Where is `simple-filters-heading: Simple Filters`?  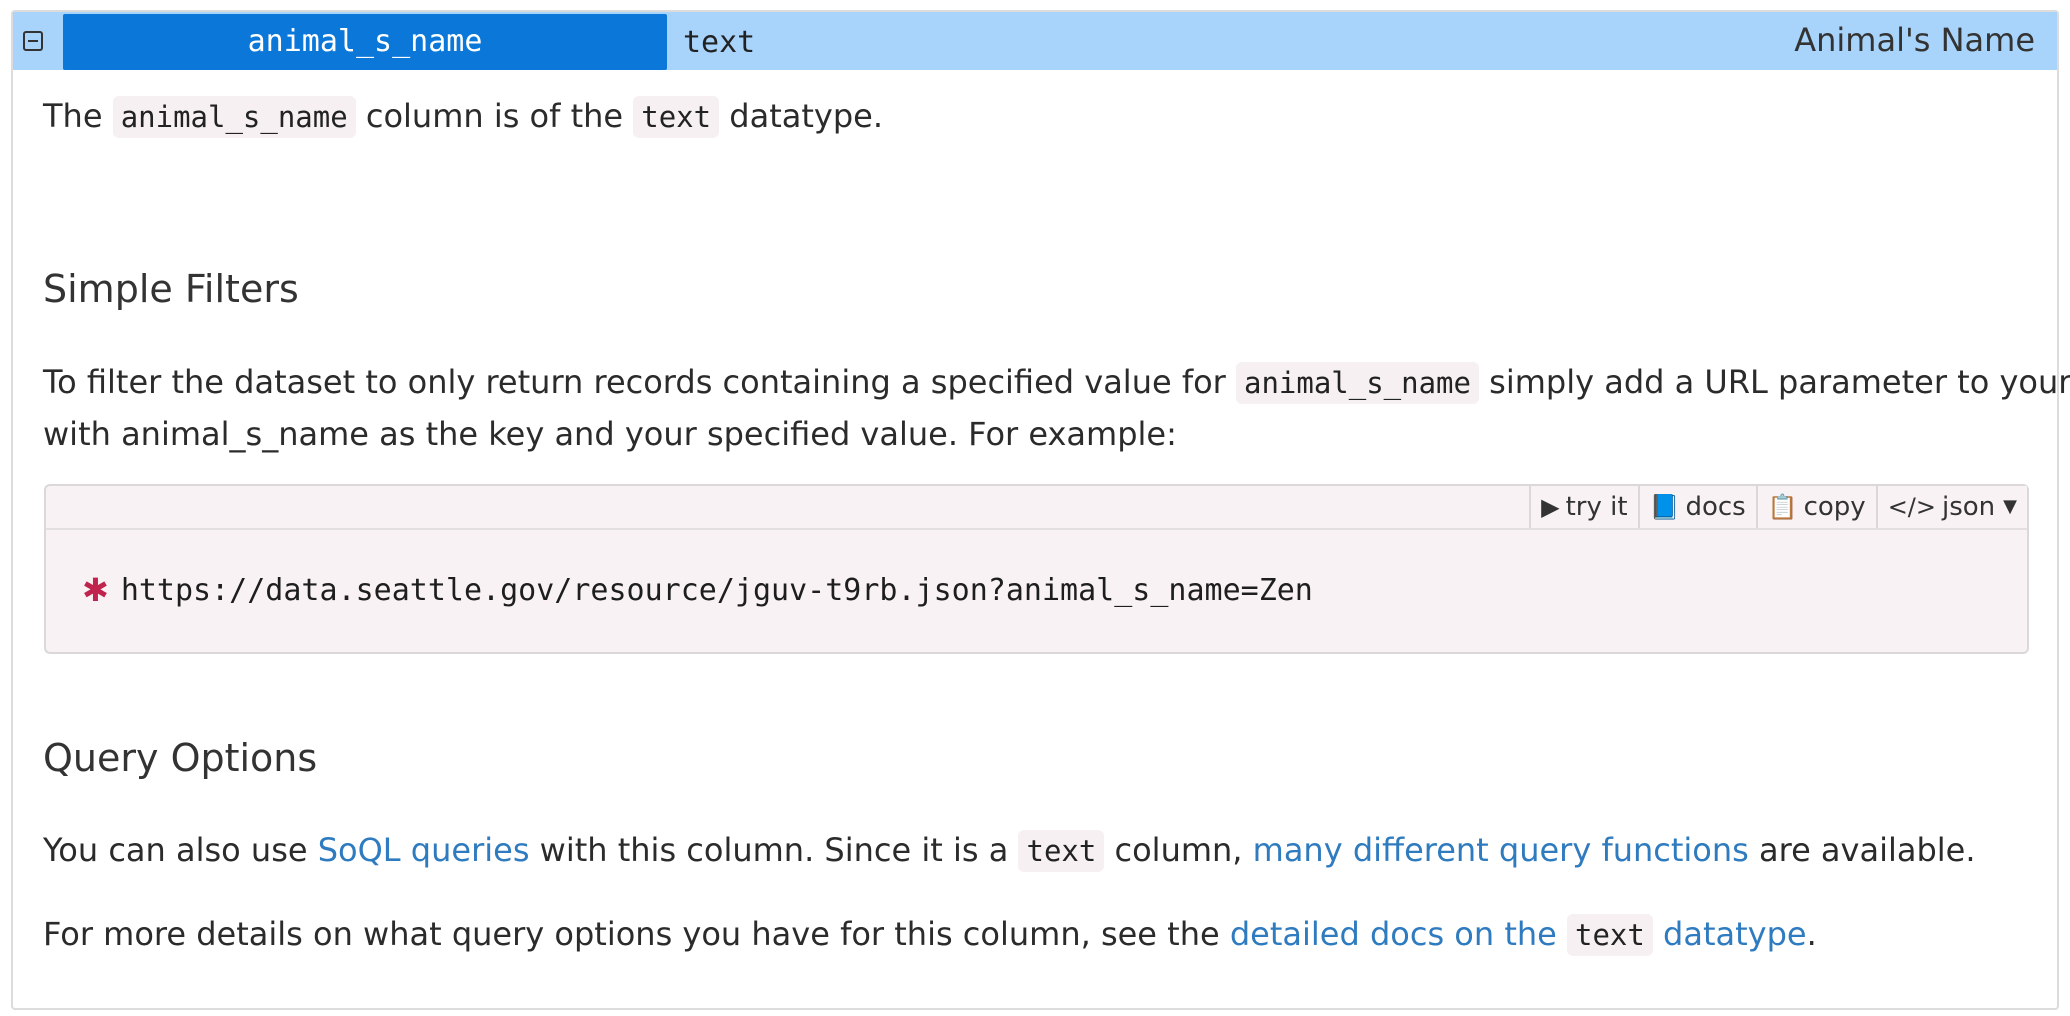 simple-filters-heading: Simple Filters is located at coordinates (171, 289).